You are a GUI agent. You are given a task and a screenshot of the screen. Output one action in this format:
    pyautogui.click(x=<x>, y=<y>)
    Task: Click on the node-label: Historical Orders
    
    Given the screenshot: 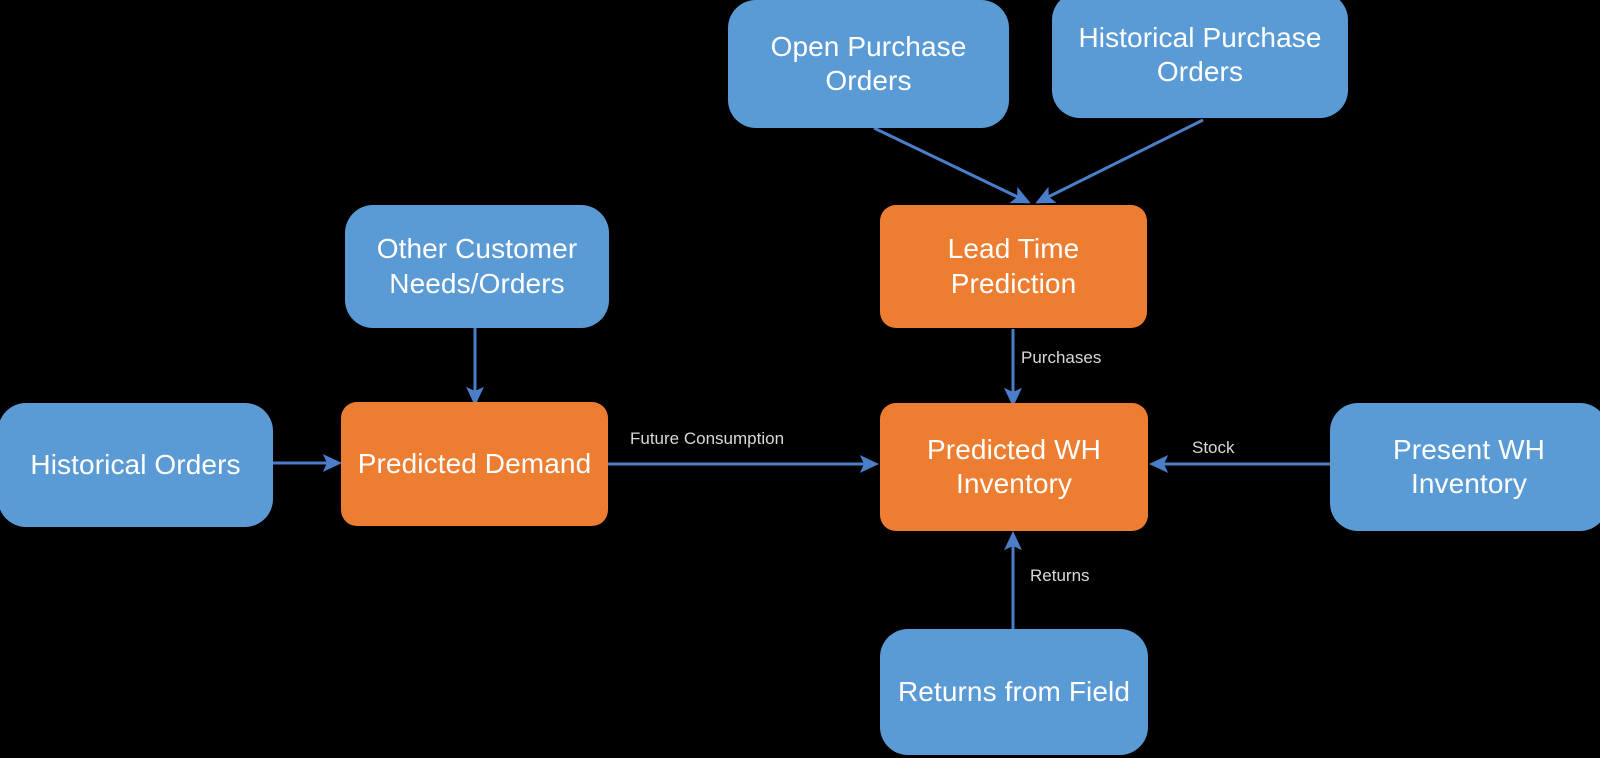 What is the action you would take?
    pyautogui.click(x=135, y=464)
    